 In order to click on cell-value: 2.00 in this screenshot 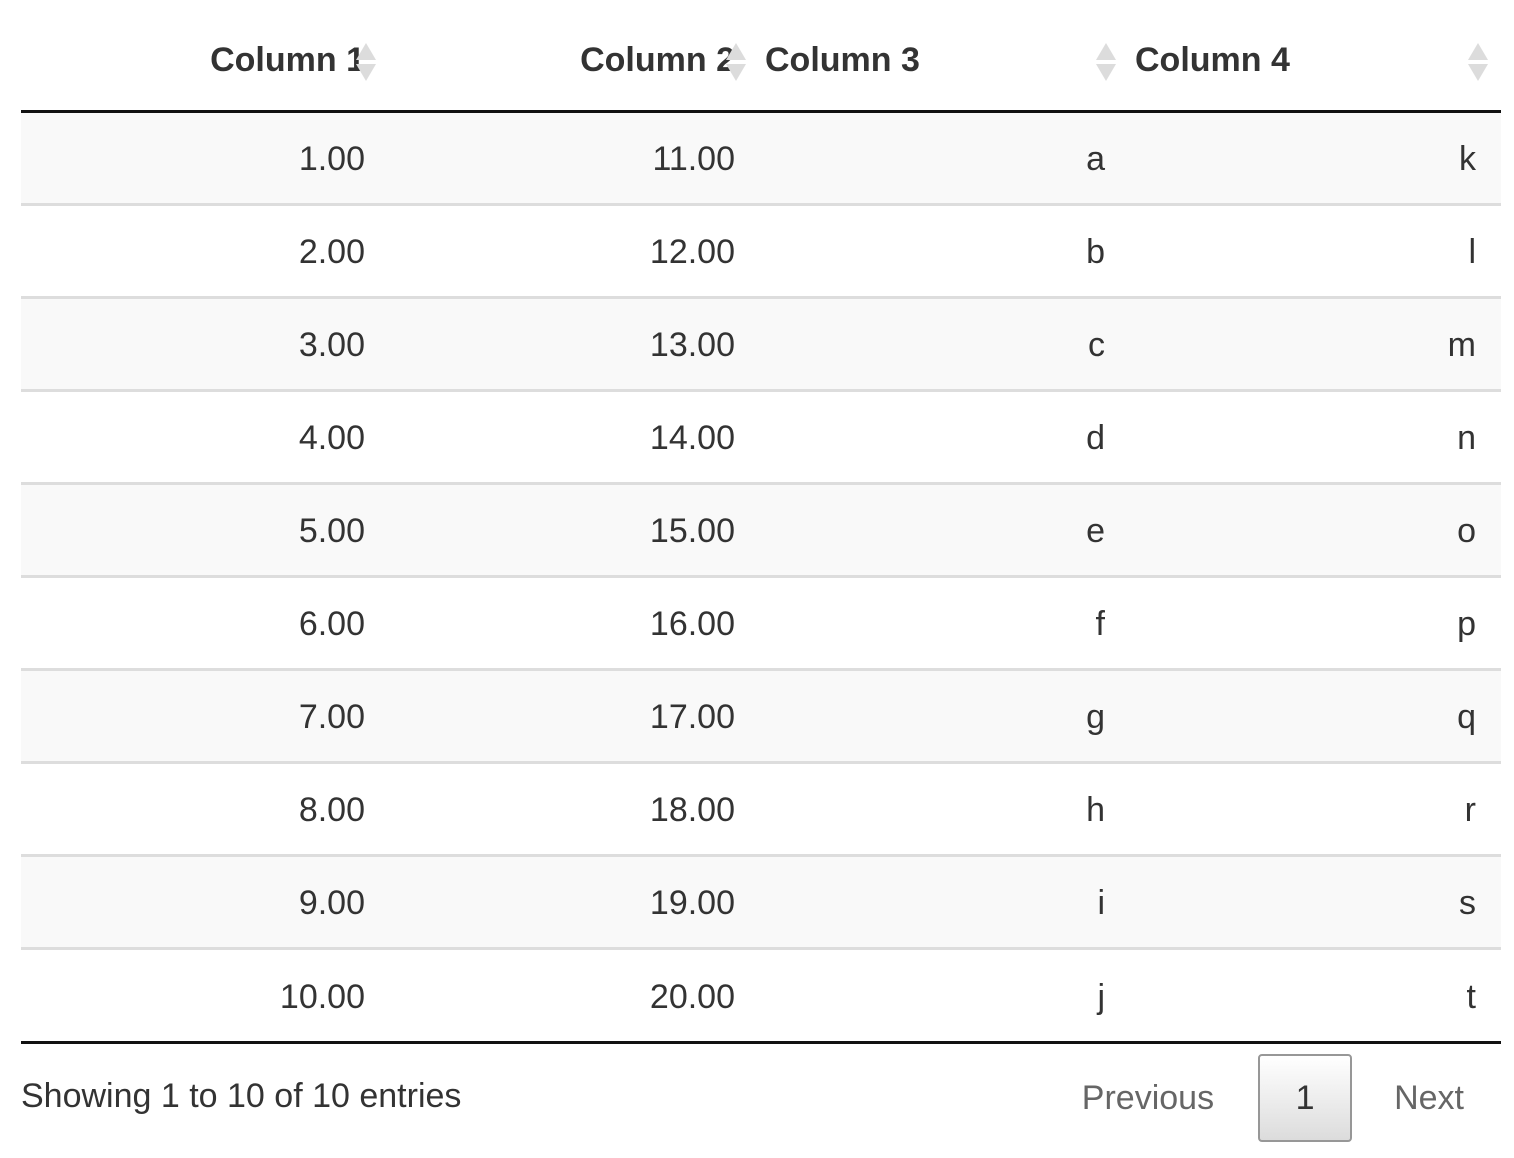, I will do `click(331, 252)`.